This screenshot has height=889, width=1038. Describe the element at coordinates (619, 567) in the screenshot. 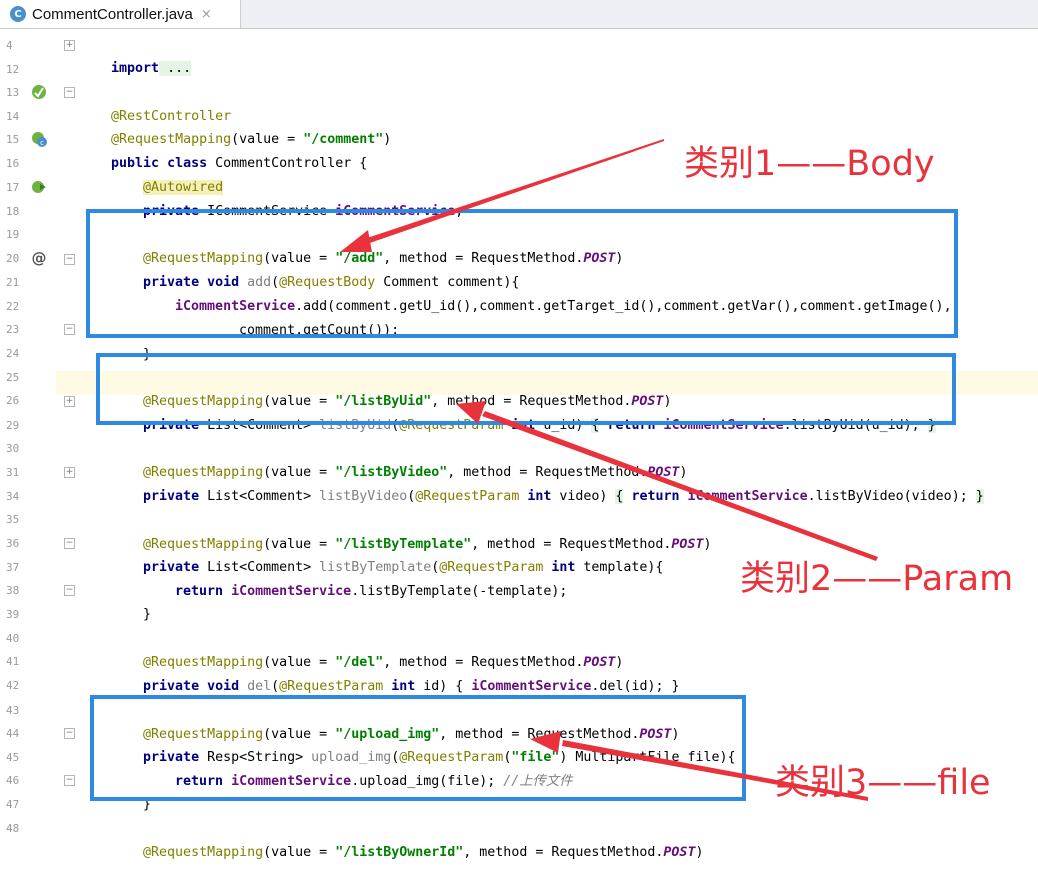

I see `code-text: template){` at that location.